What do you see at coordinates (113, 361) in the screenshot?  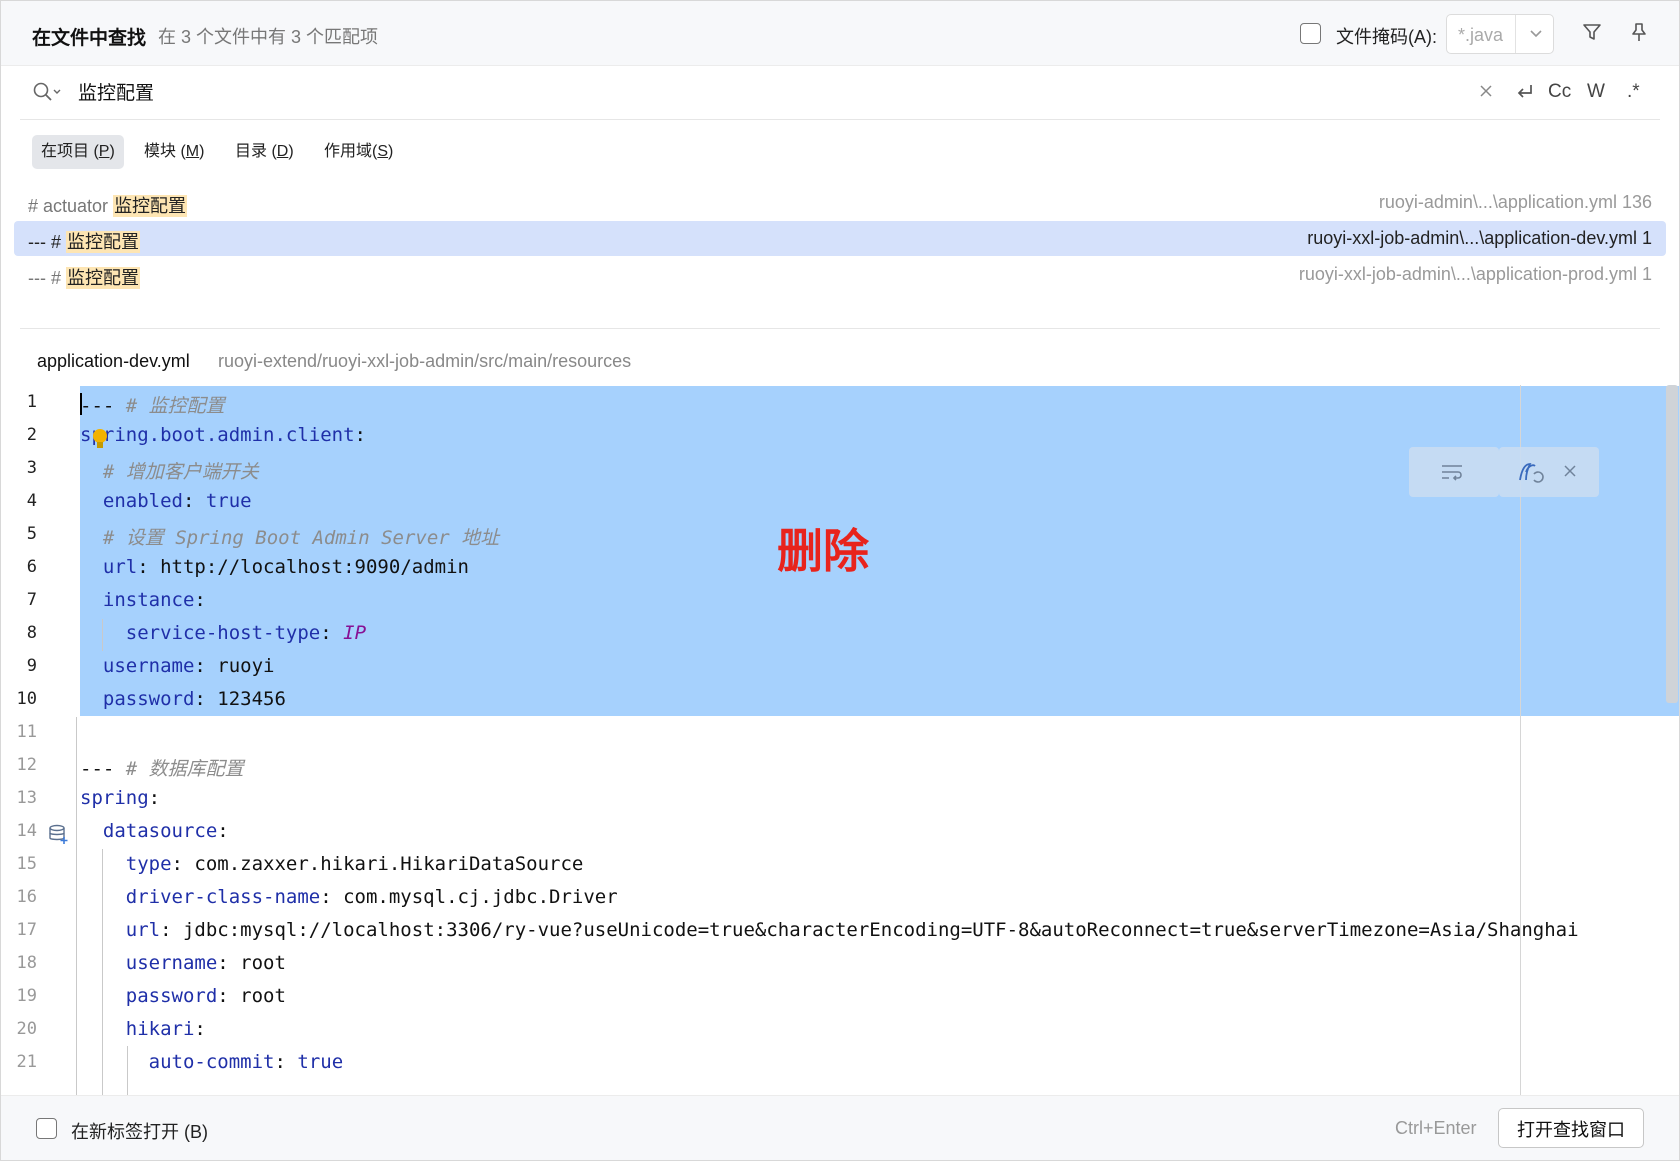 I see `preview-file-name: application-dev.yml` at bounding box center [113, 361].